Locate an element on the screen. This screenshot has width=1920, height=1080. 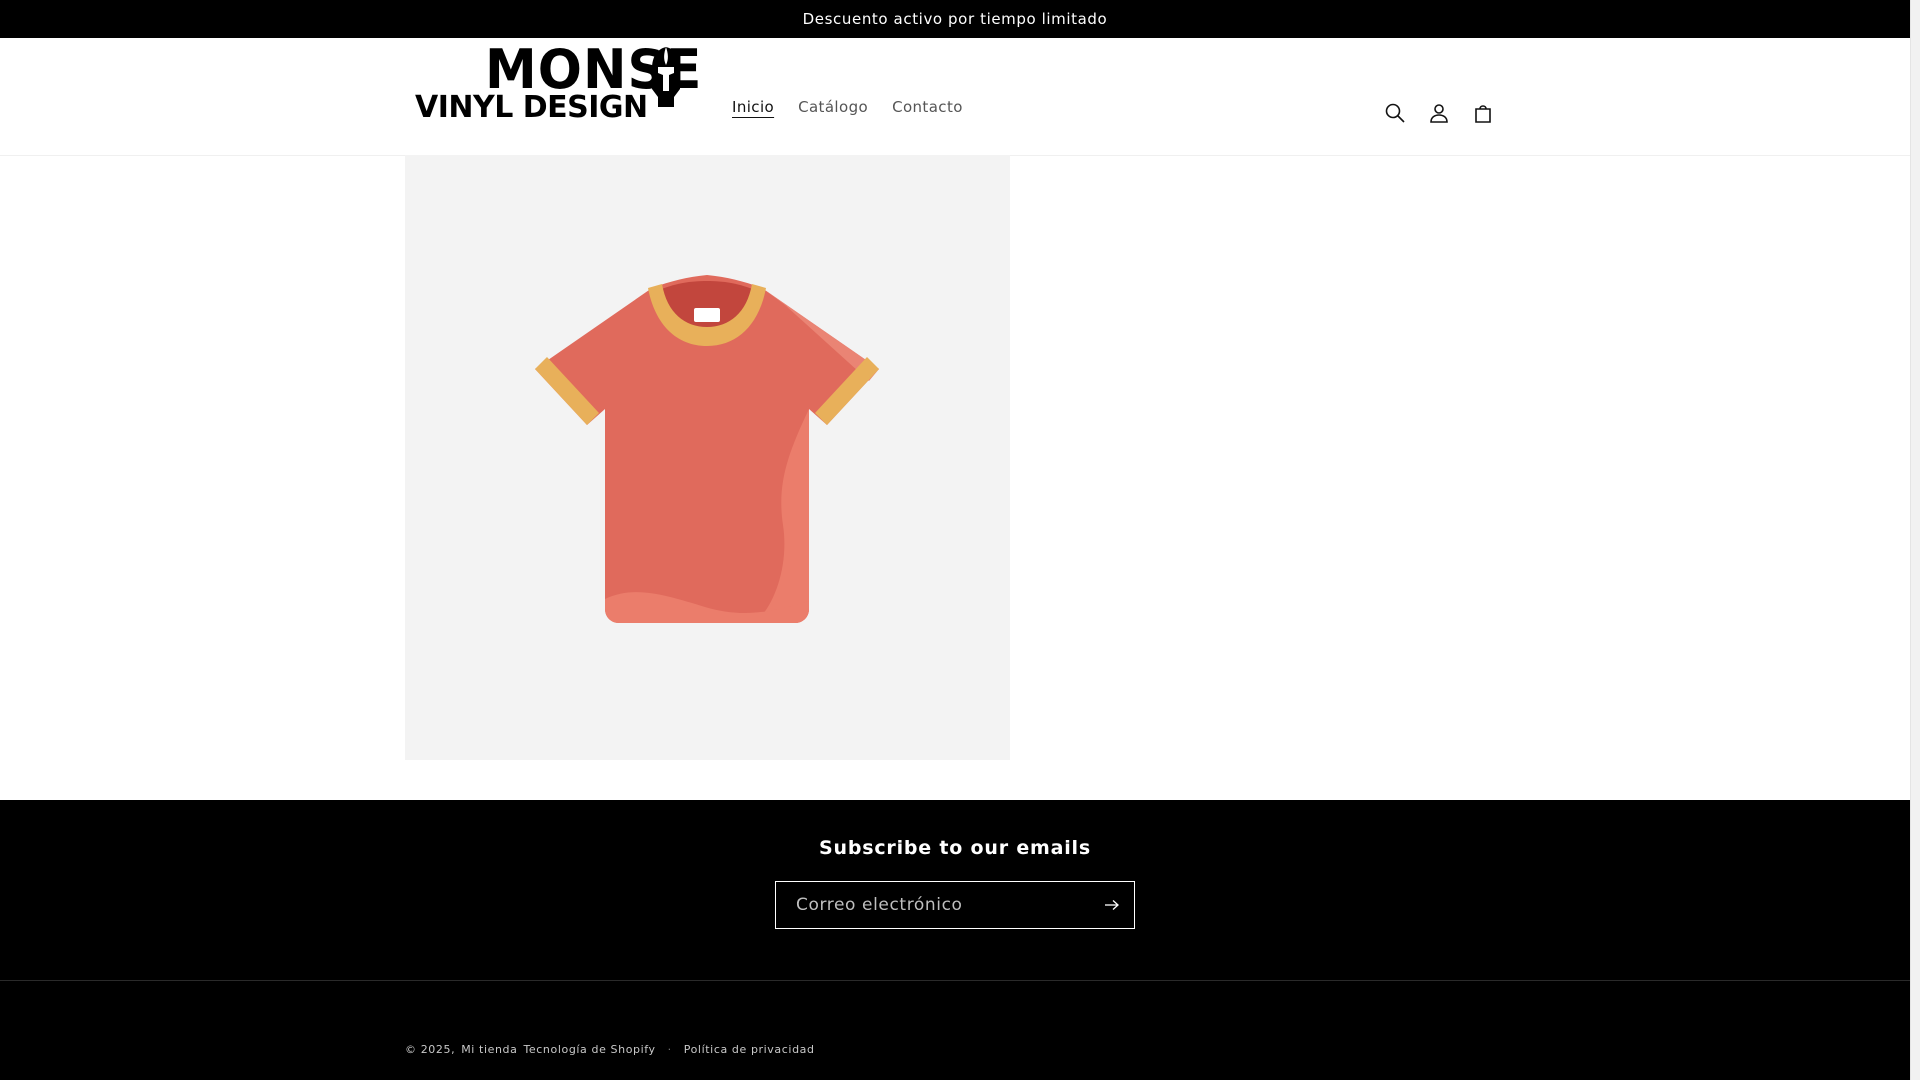
t-shirt-placeholder-icon is located at coordinates (707, 449).